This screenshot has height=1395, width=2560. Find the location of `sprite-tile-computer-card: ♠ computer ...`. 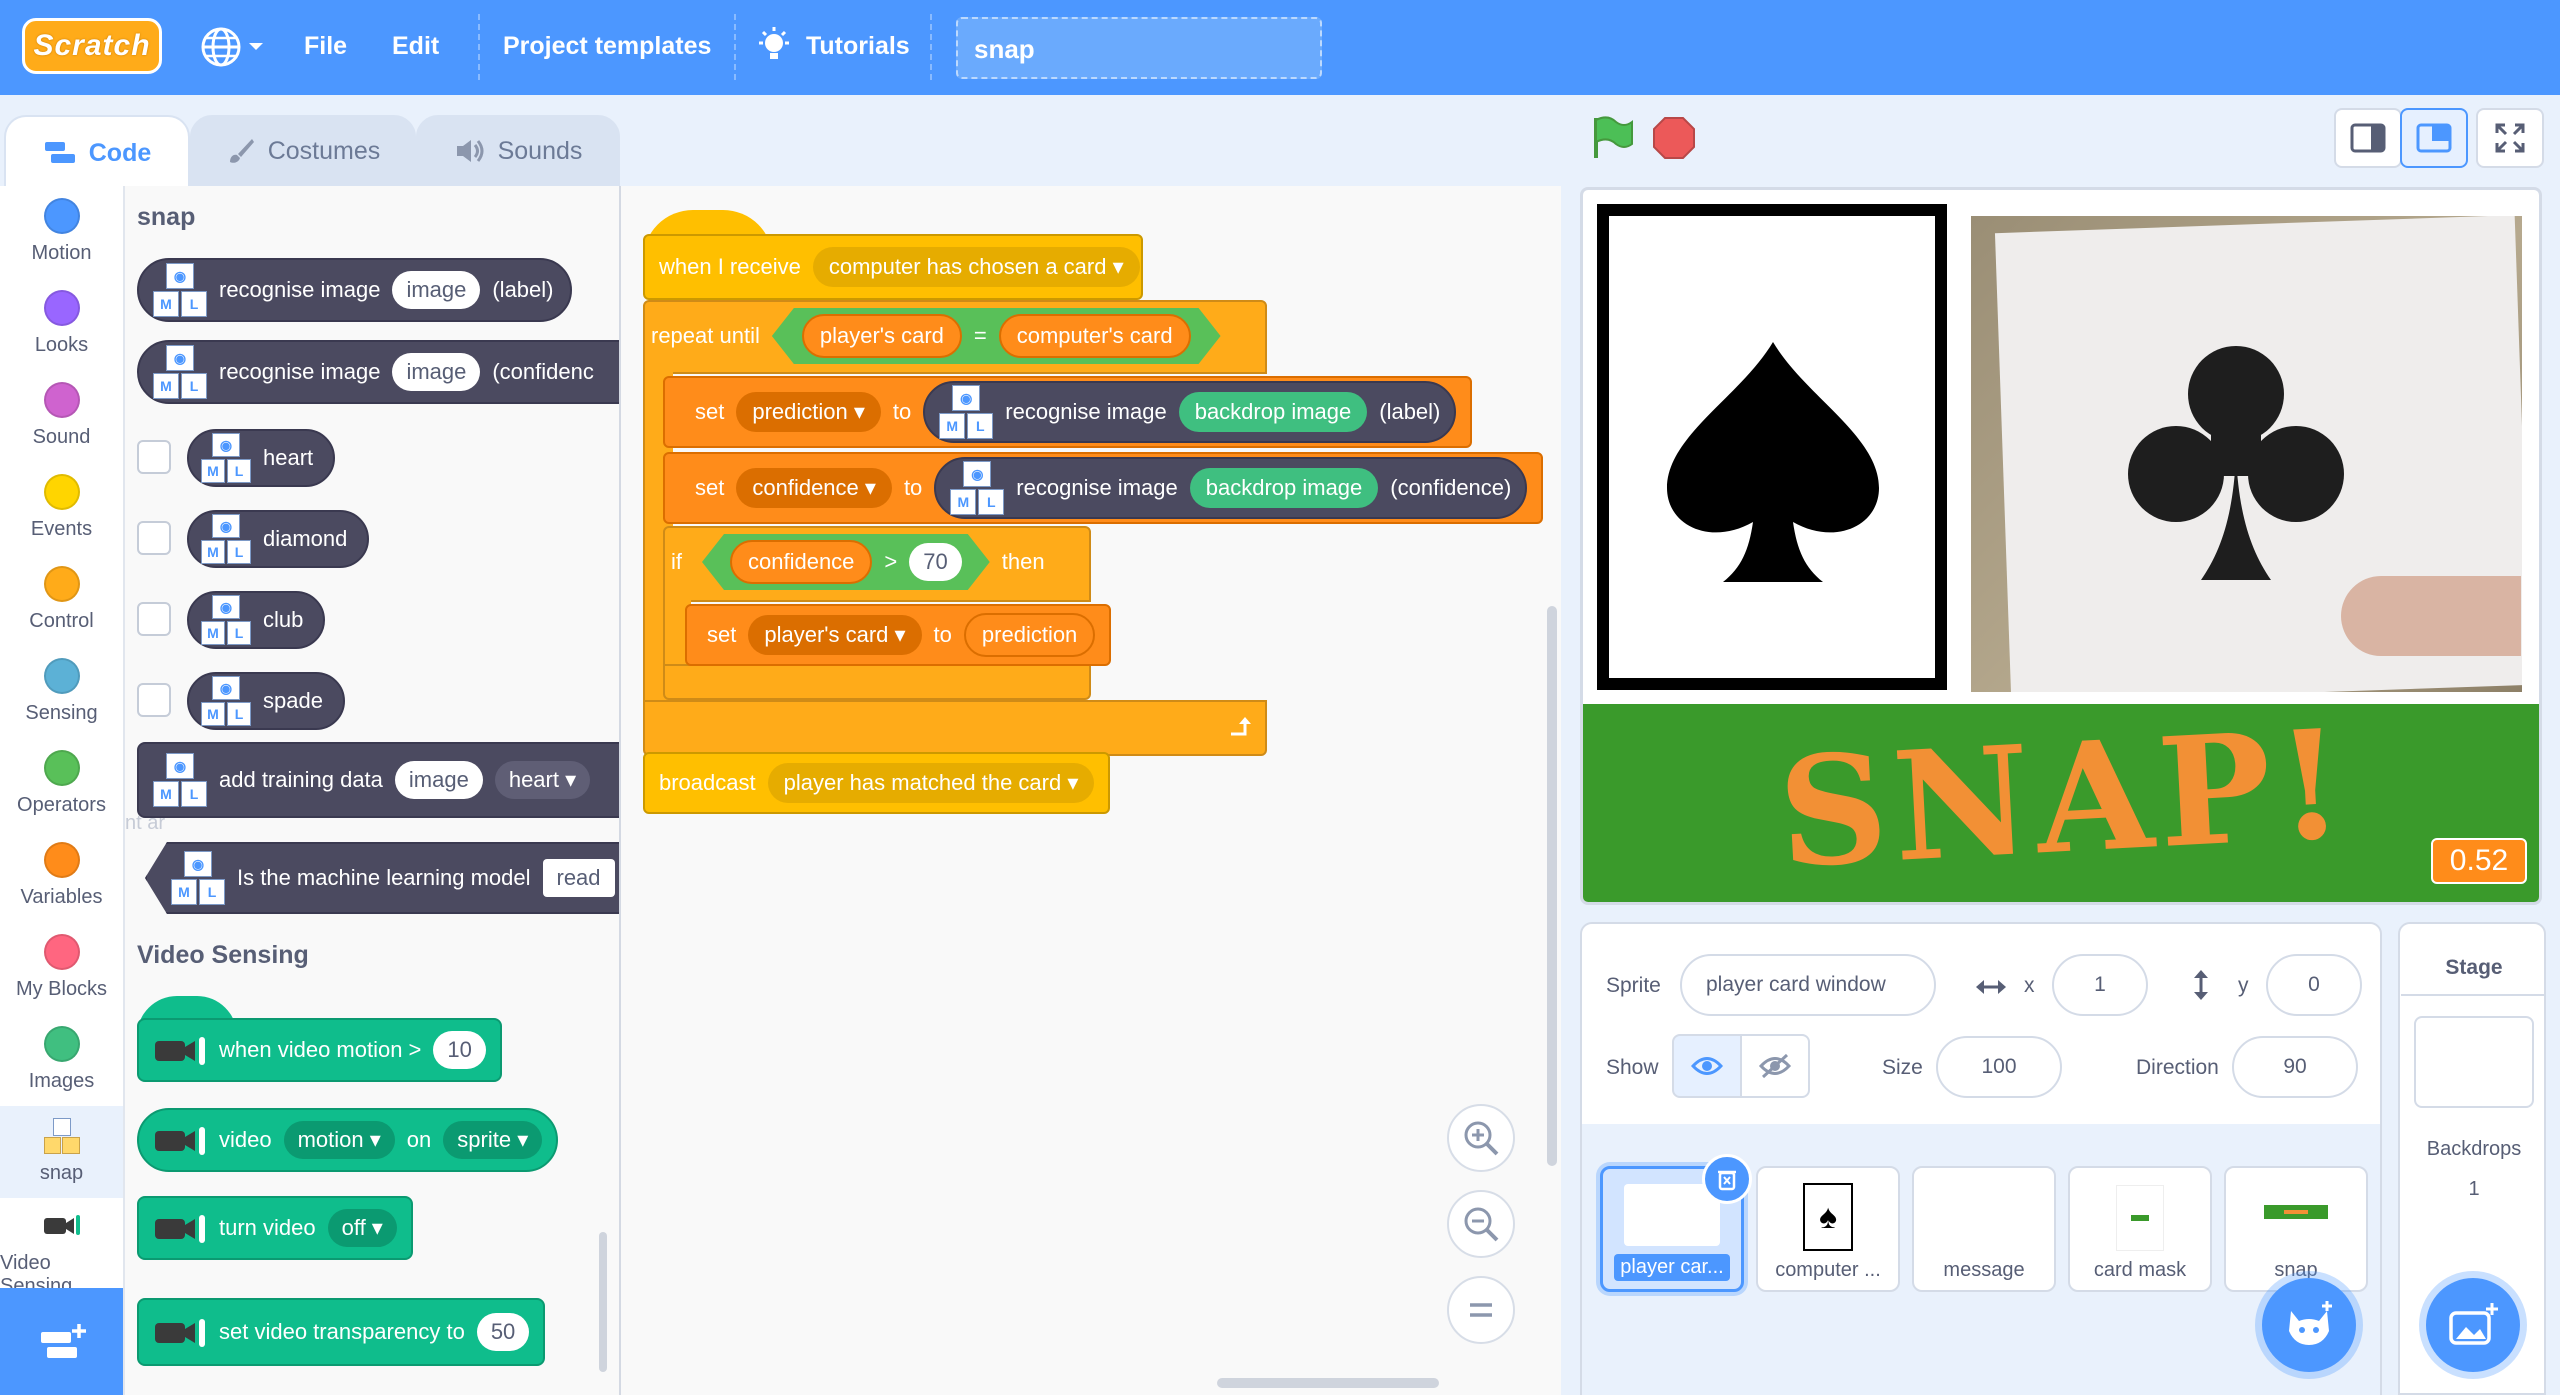

sprite-tile-computer-card: ♠ computer ... is located at coordinates (1828, 1229).